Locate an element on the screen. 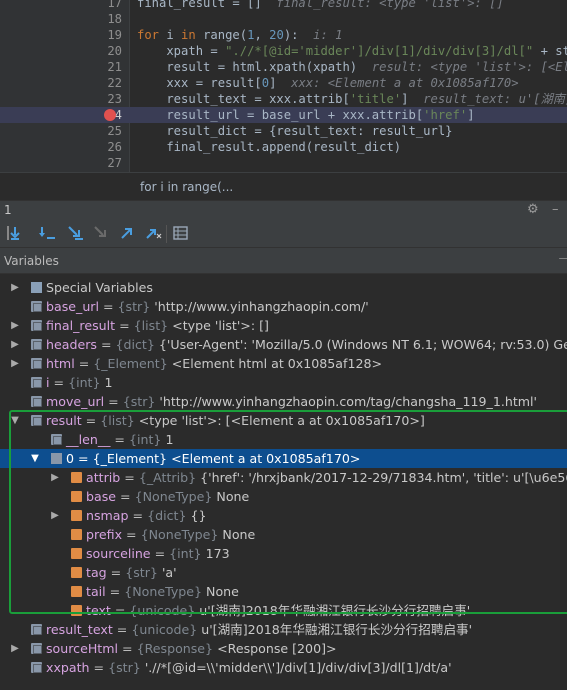  code-line: 27 is located at coordinates (283, 163).